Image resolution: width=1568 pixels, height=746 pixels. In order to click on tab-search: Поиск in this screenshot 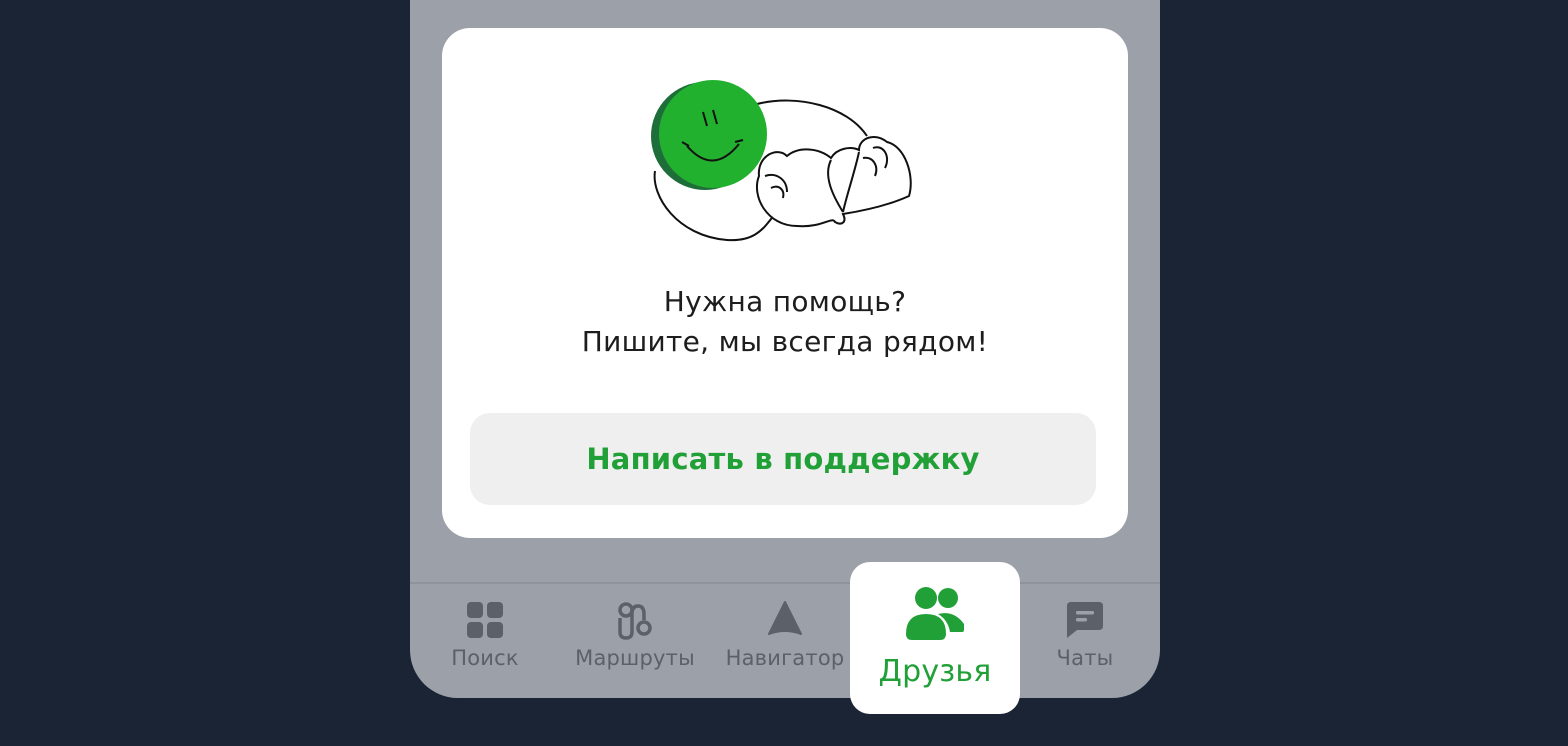, I will do `click(485, 642)`.